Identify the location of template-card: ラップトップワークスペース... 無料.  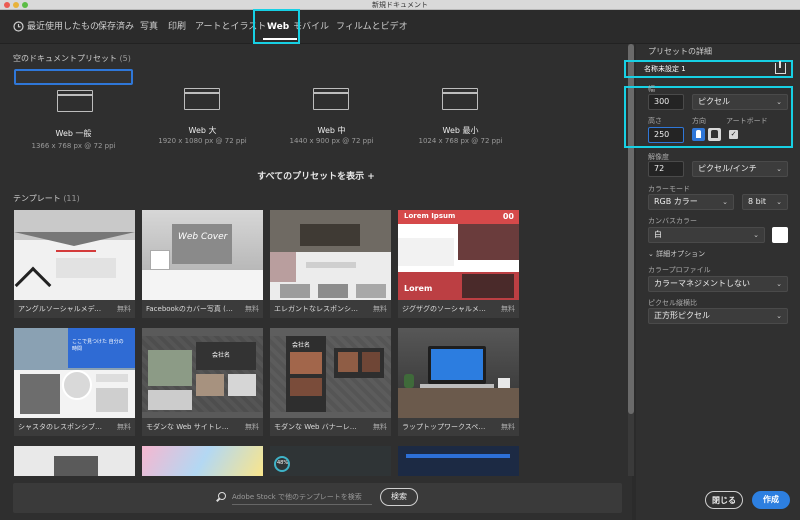
(458, 382).